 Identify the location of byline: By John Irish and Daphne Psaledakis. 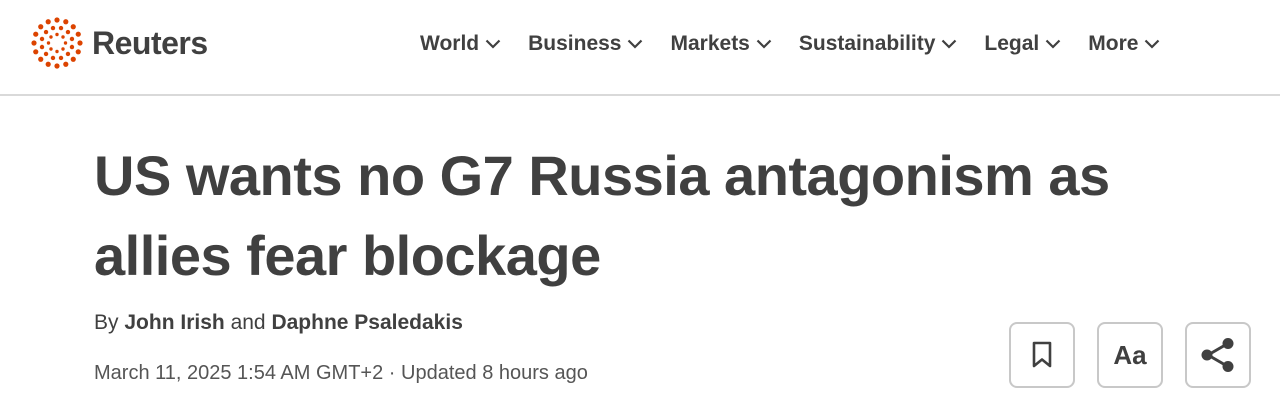
(278, 323).